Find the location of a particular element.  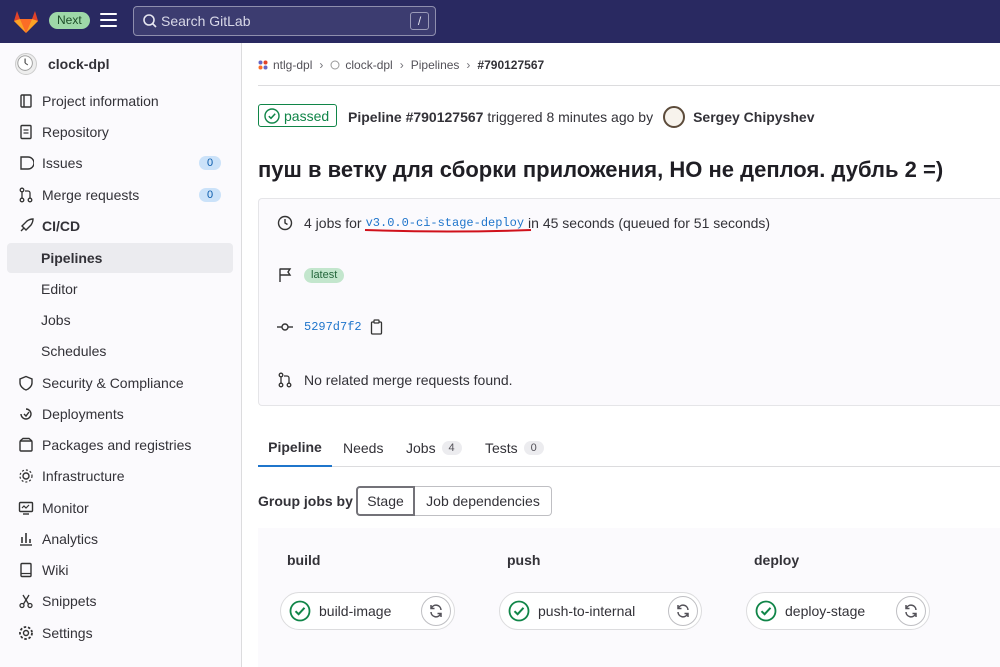

merge-requests-row: No related merge requests found. is located at coordinates (395, 380).